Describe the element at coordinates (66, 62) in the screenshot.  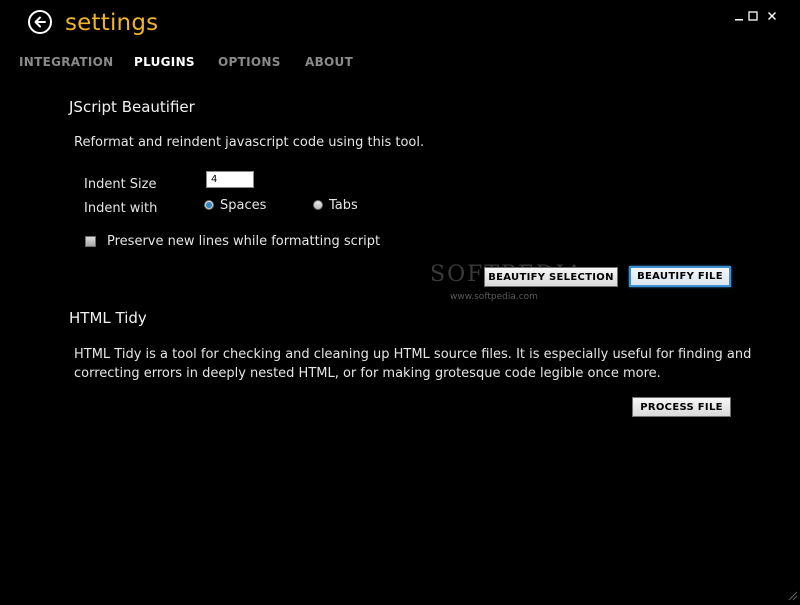
I see `tab-integration: INTEGRATION` at that location.